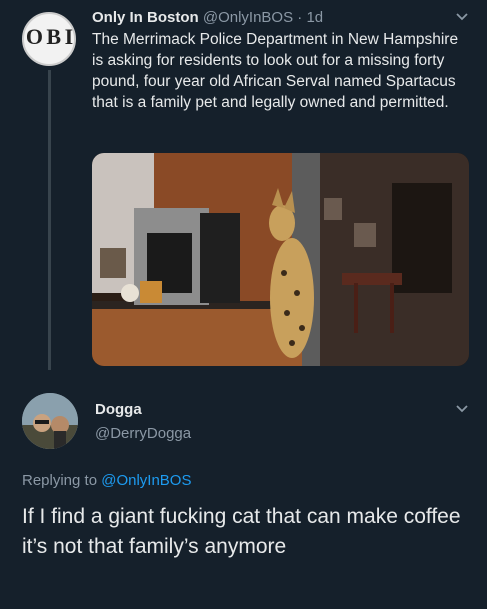  What do you see at coordinates (143, 433) in the screenshot?
I see `user-handle: @DerryDogga` at bounding box center [143, 433].